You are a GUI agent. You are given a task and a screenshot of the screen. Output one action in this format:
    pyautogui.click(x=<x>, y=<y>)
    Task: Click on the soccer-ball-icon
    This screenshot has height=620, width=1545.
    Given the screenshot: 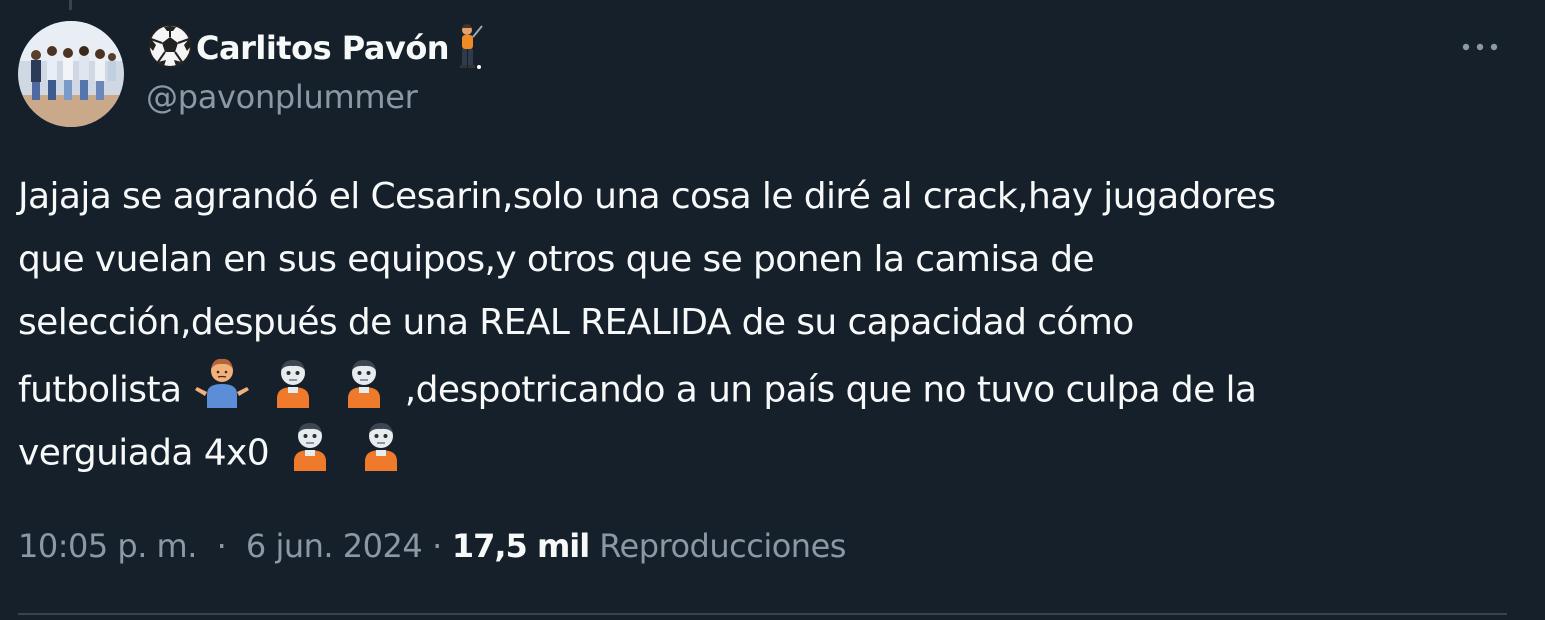 What is the action you would take?
    pyautogui.click(x=170, y=48)
    